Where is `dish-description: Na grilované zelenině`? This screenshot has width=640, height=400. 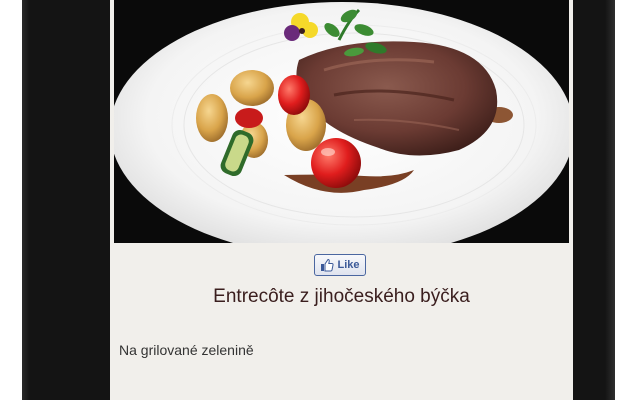 dish-description: Na grilované zelenině is located at coordinates (186, 350).